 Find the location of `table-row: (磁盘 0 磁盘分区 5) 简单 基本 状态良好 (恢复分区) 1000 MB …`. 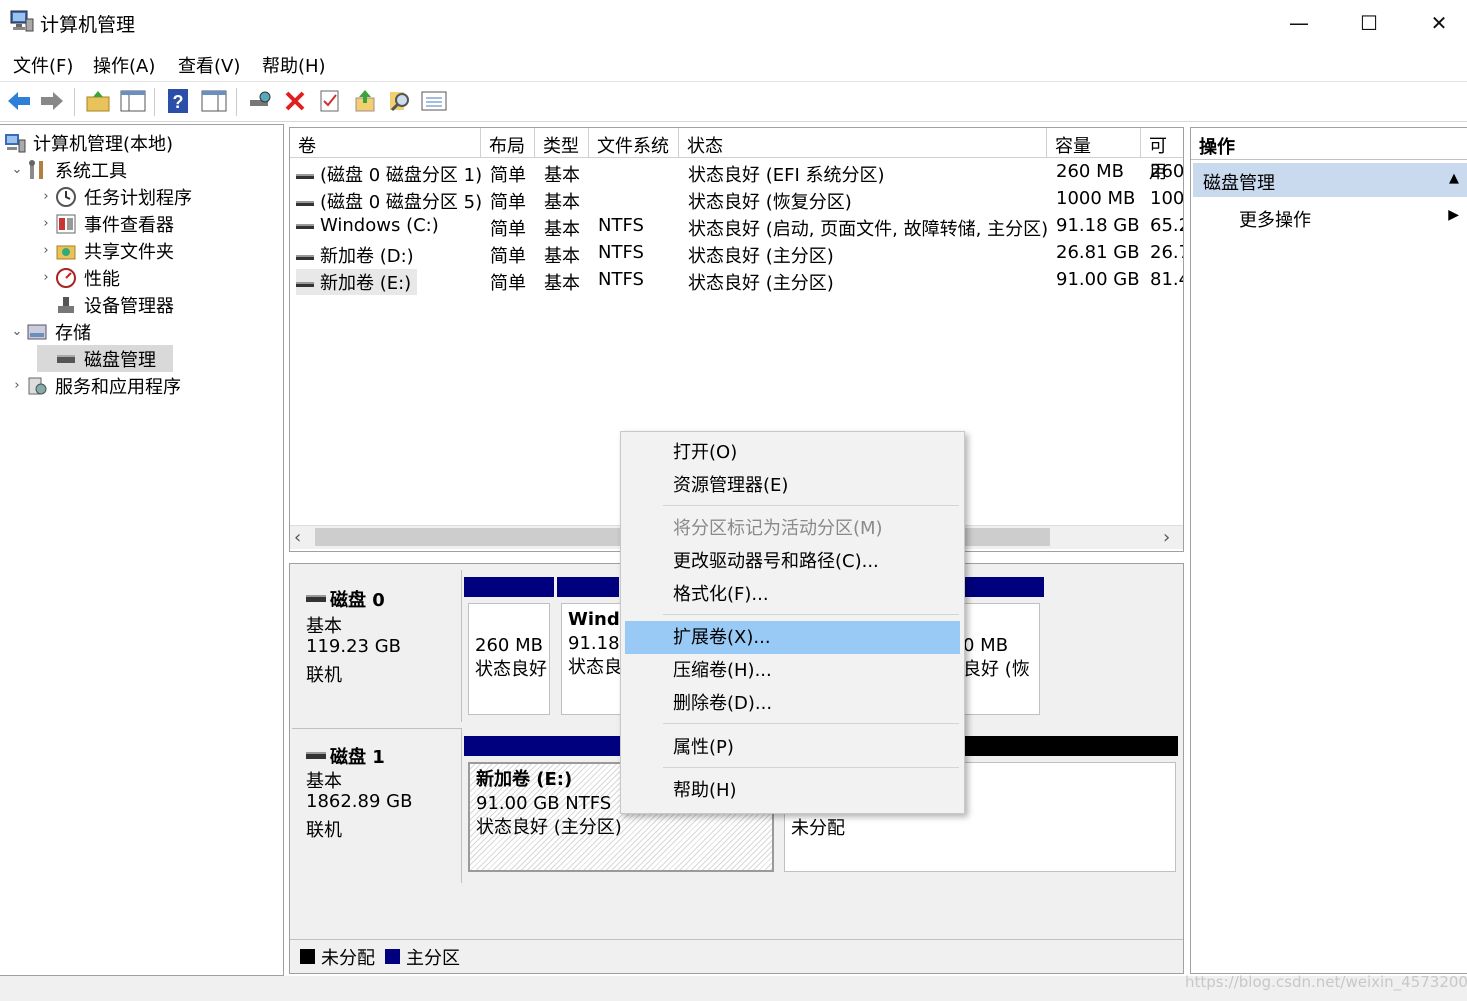

table-row: (磁盘 0 磁盘分区 5) 简单 基本 状态良好 (恢复分区) 1000 MB … is located at coordinates (736, 199).